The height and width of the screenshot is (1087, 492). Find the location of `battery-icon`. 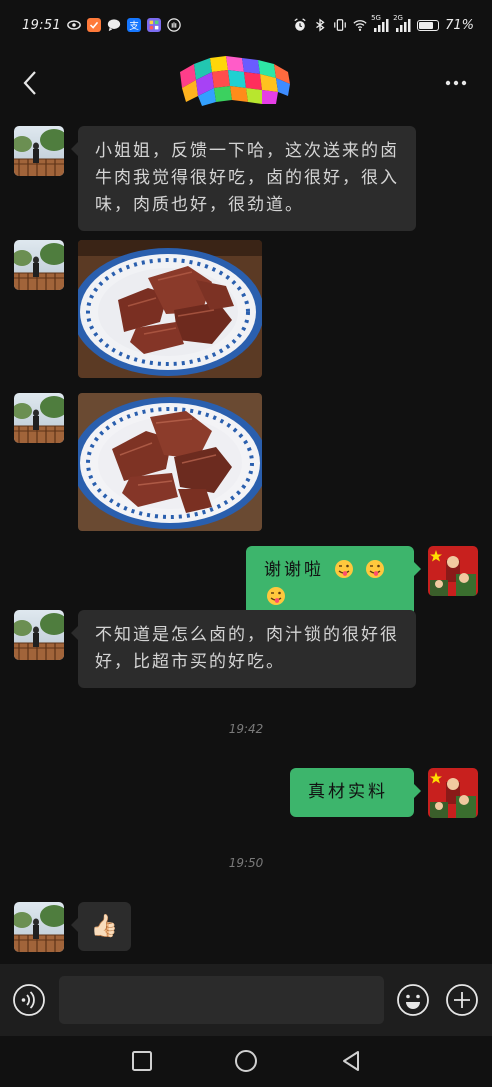

battery-icon is located at coordinates (428, 25).